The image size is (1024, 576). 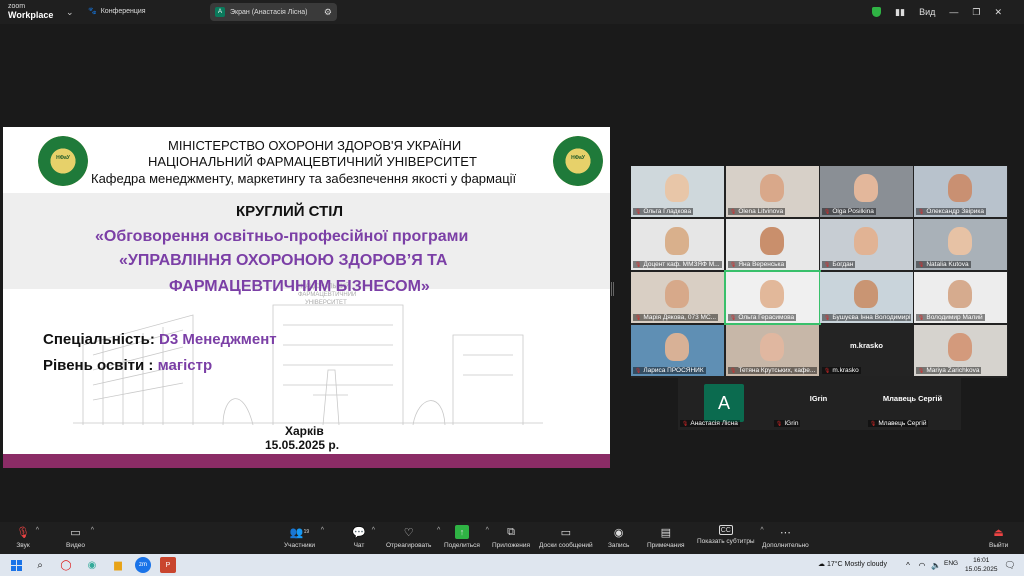 I want to click on share-screen-icon: ↑, so click(x=461, y=532).